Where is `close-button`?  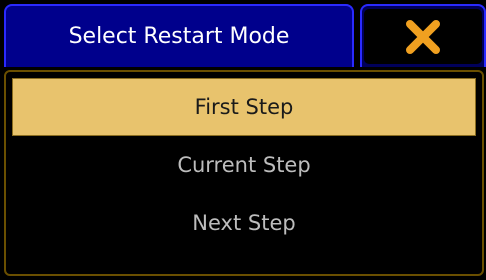
close-button is located at coordinates (423, 35).